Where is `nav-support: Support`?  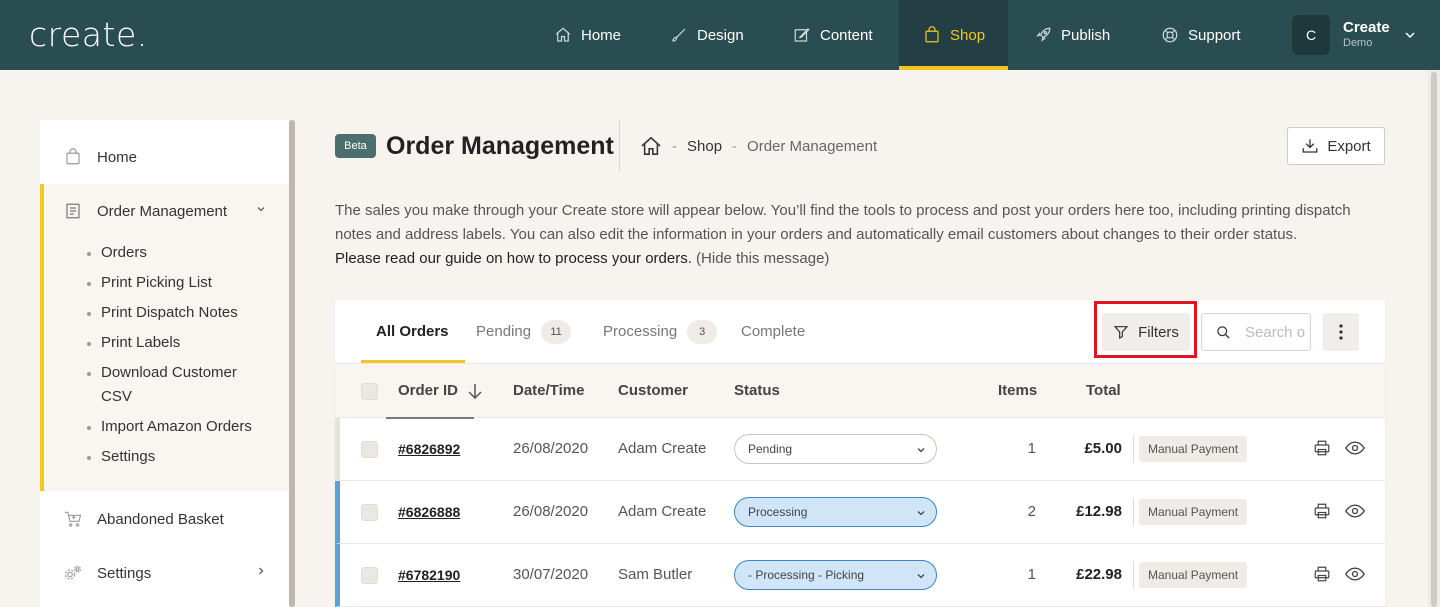 nav-support: Support is located at coordinates (1200, 35).